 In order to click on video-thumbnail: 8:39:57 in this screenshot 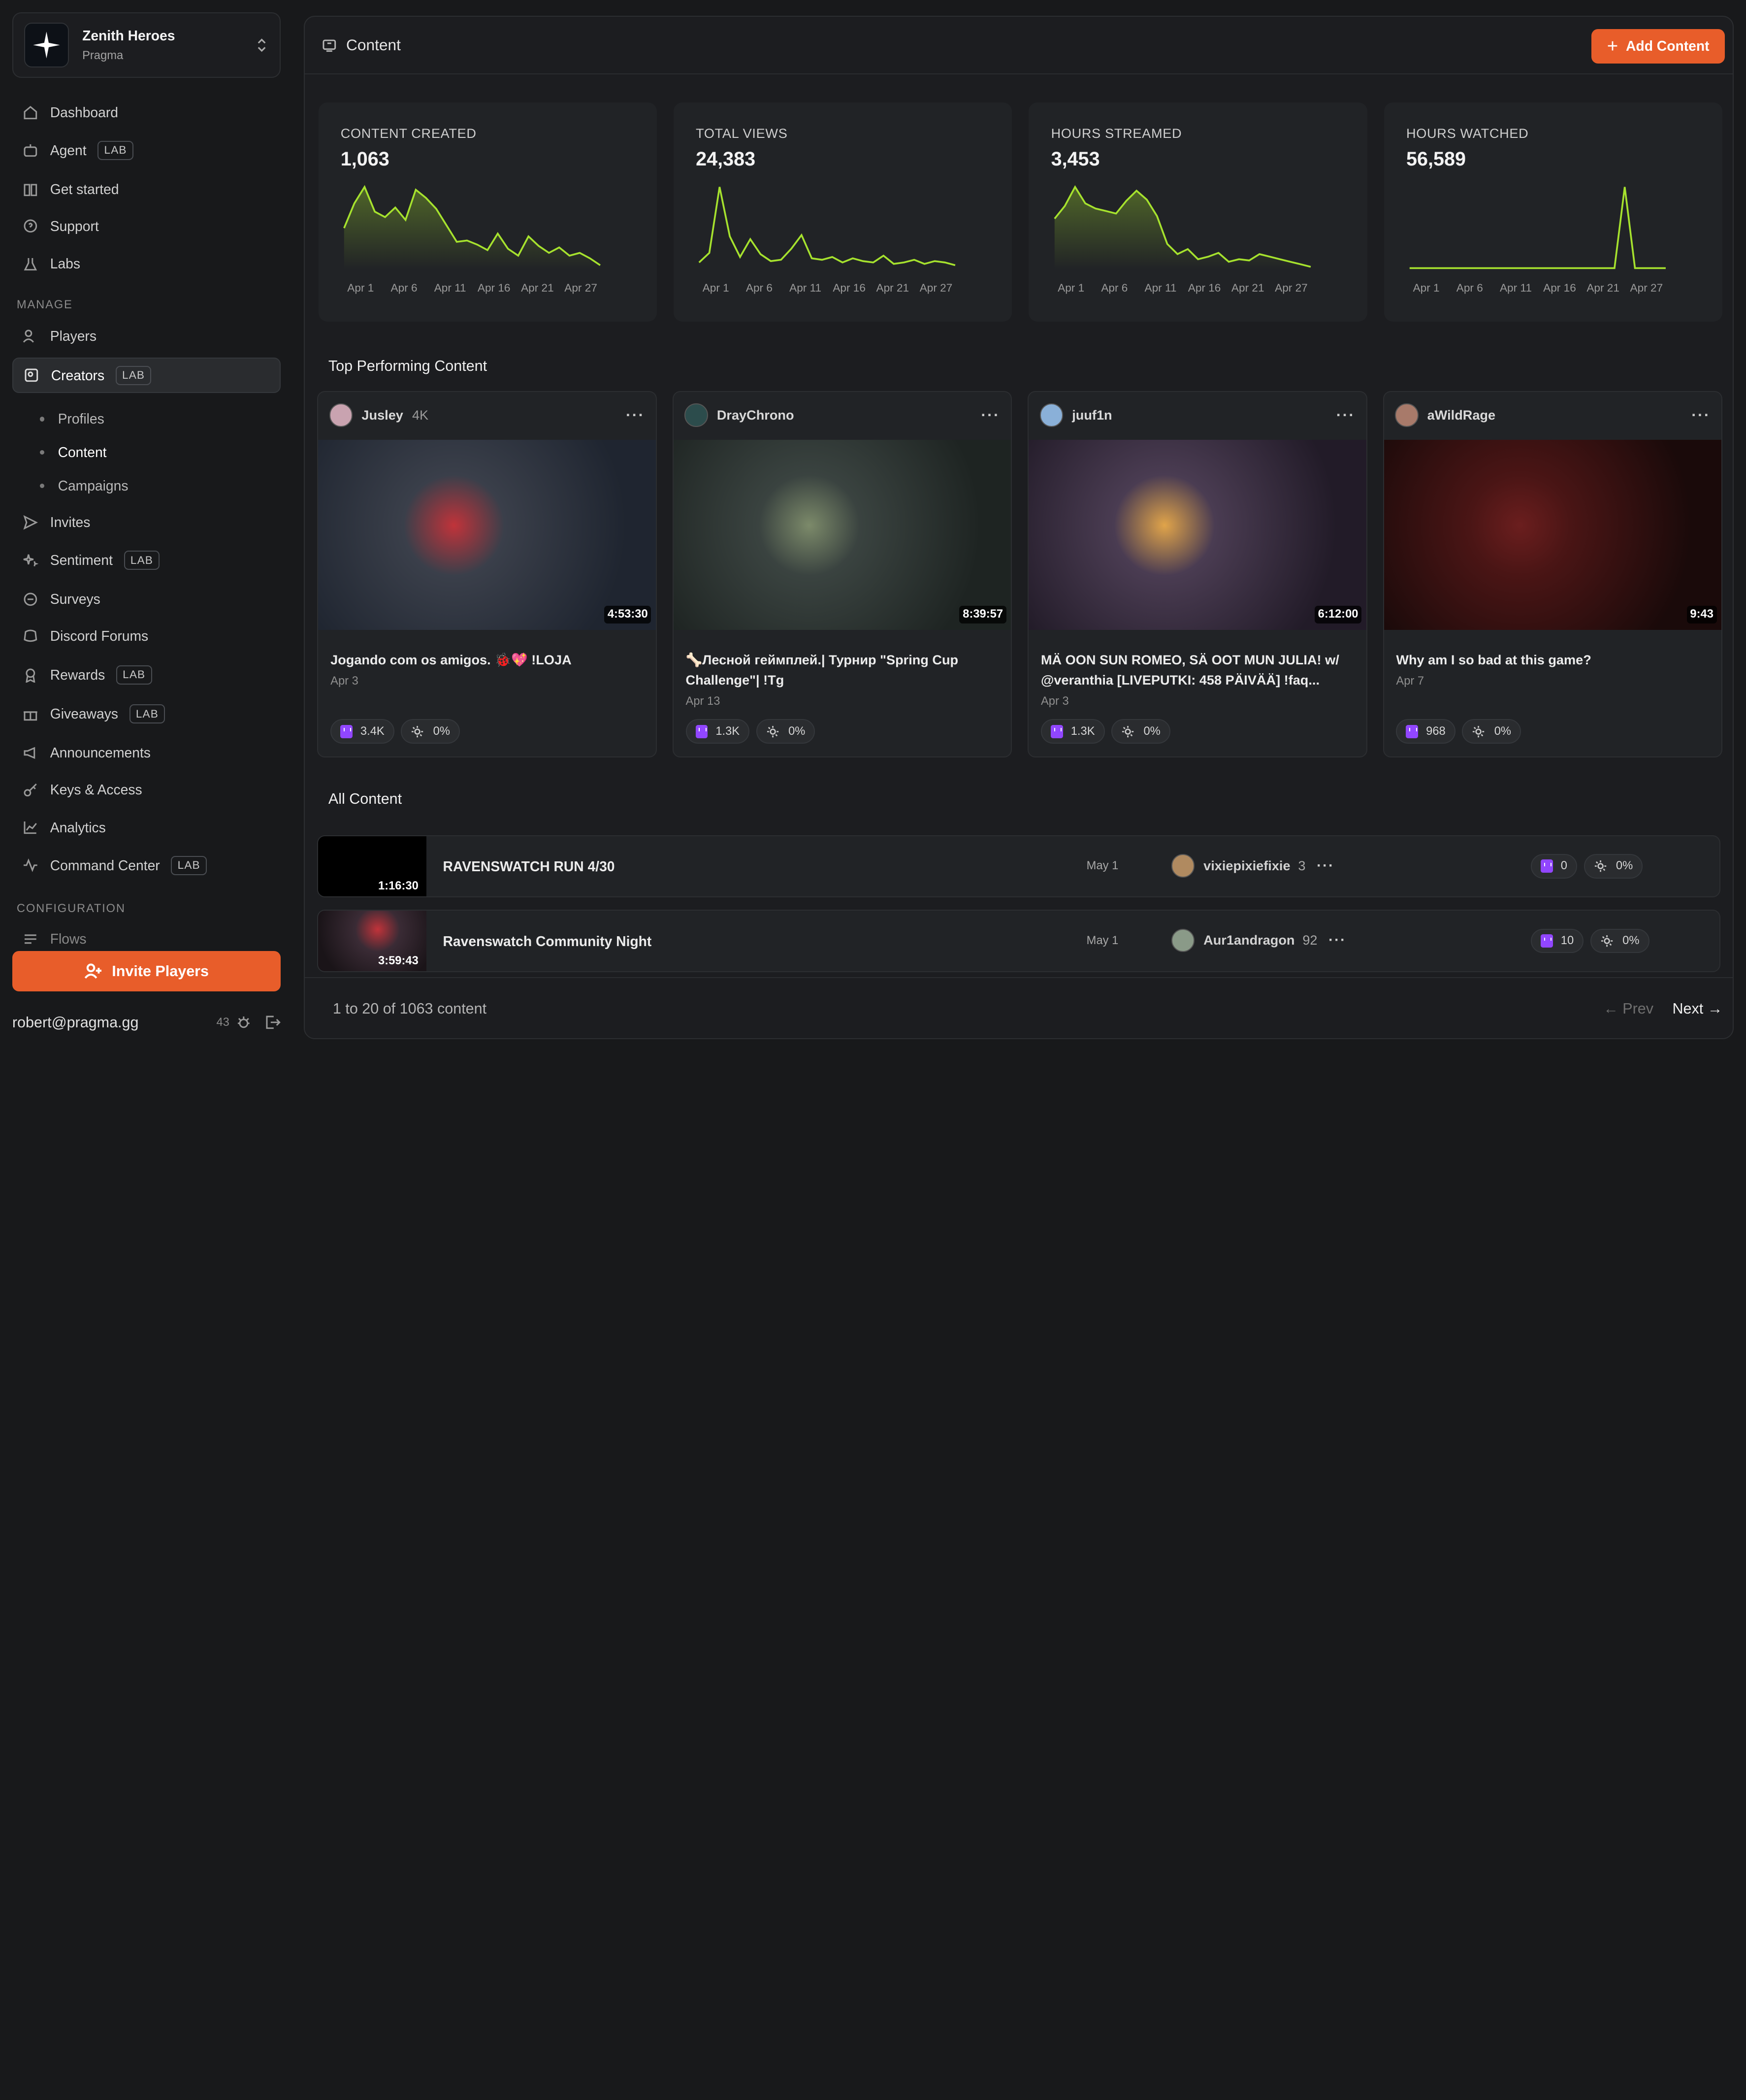, I will do `click(842, 534)`.